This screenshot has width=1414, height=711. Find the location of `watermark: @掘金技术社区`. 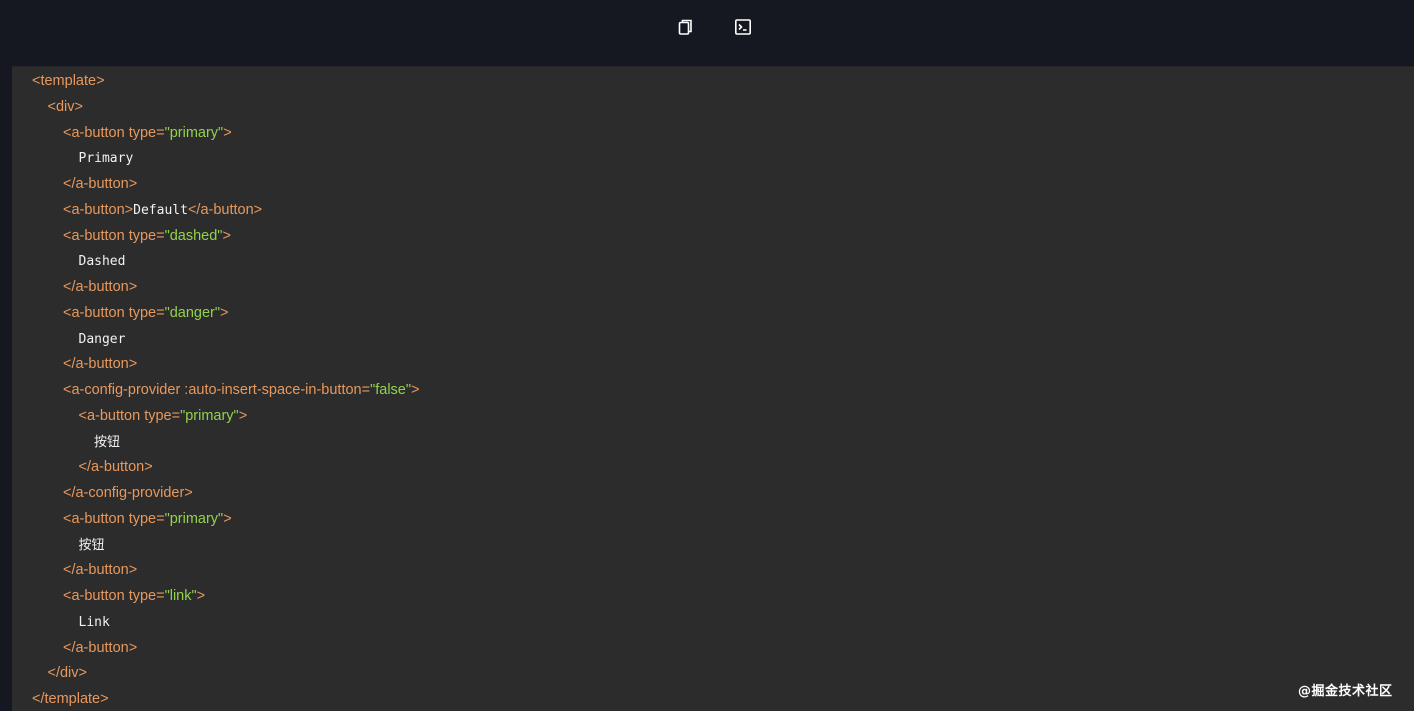

watermark: @掘金技术社区 is located at coordinates (1345, 691).